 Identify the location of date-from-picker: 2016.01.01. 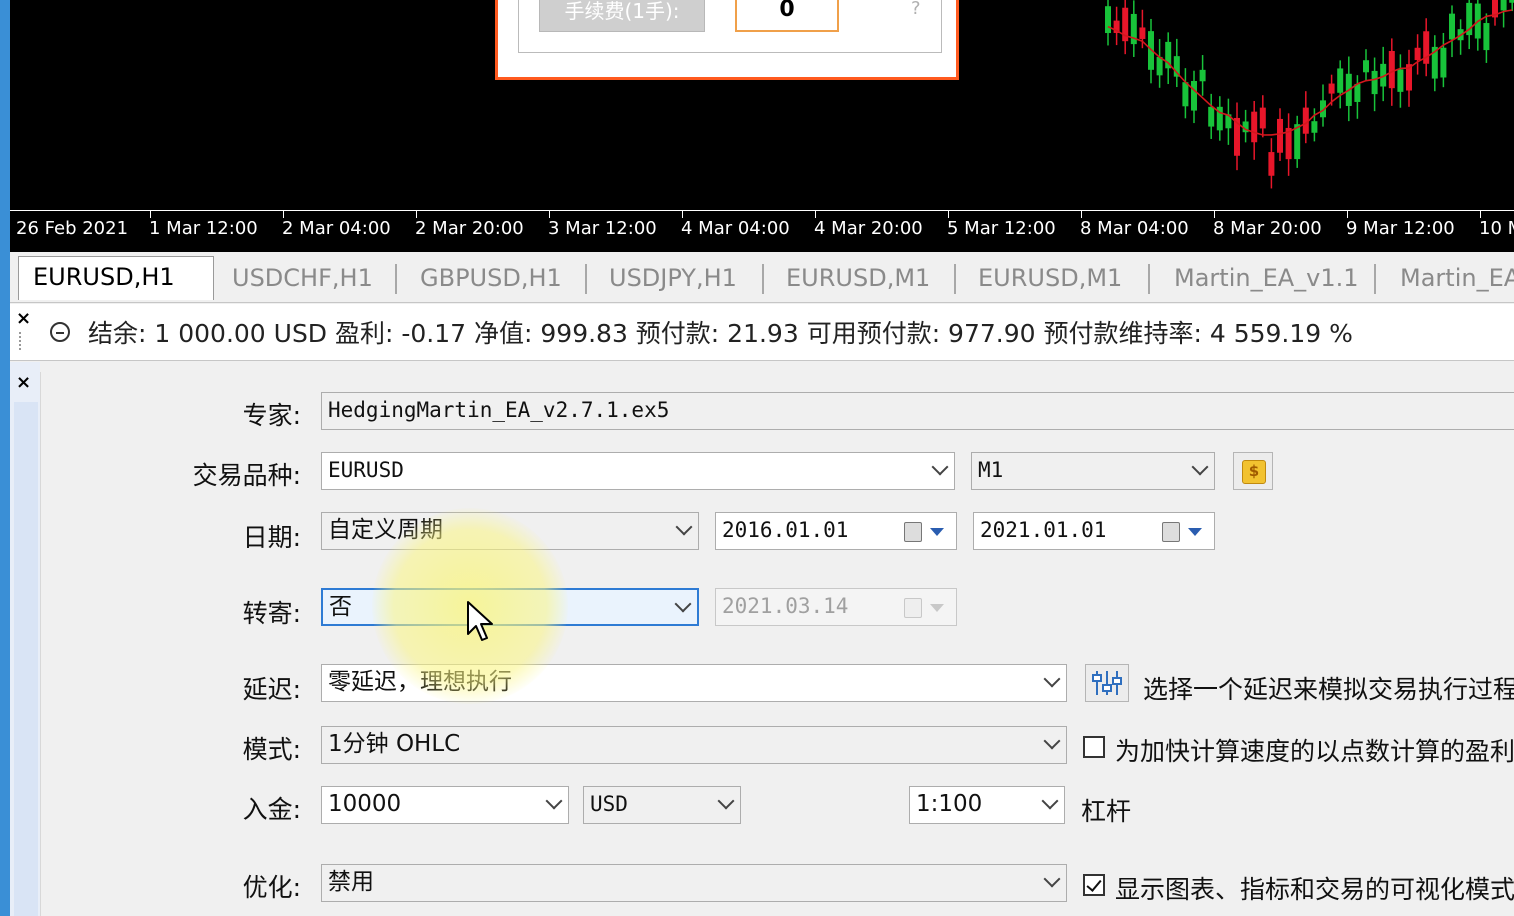
(836, 531).